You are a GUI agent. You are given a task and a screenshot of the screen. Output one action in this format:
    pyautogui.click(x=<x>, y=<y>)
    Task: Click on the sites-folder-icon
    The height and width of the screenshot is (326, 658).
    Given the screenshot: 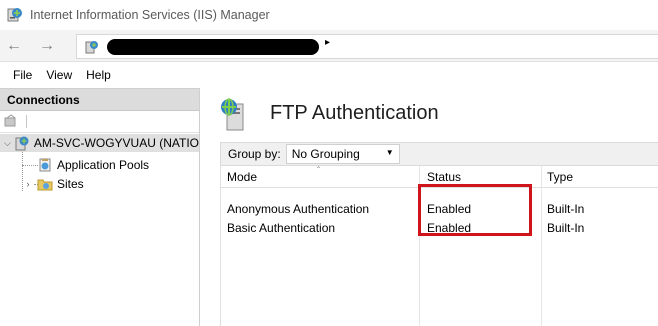 What is the action you would take?
    pyautogui.click(x=45, y=184)
    